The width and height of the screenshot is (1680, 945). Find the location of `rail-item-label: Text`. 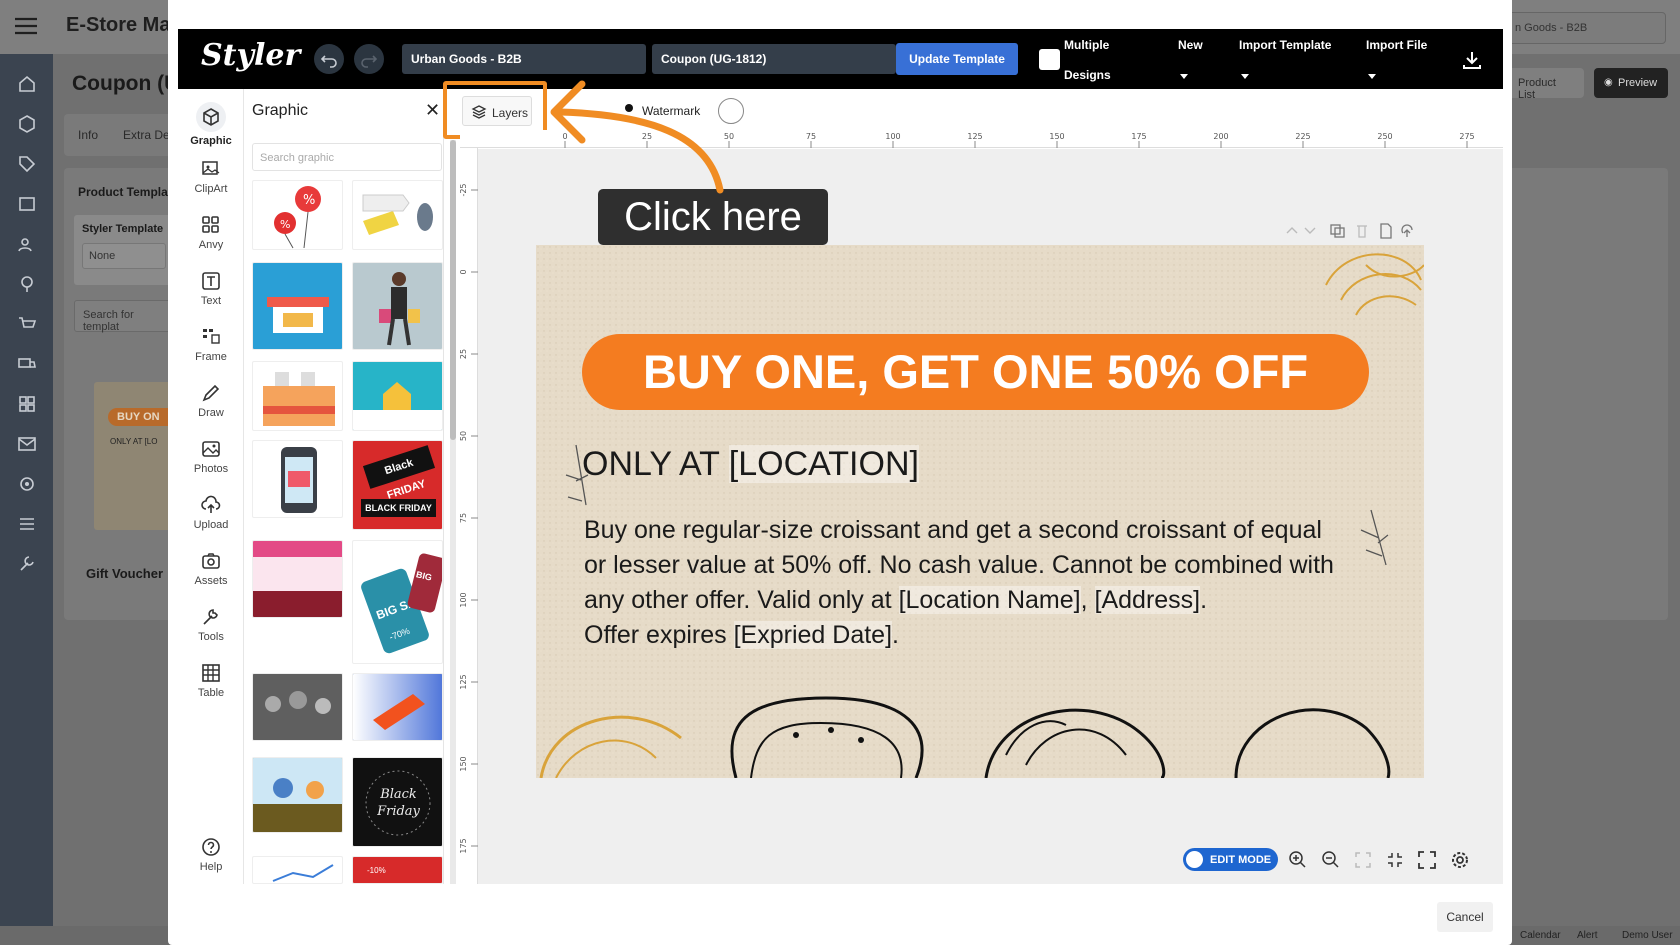

rail-item-label: Text is located at coordinates (211, 301).